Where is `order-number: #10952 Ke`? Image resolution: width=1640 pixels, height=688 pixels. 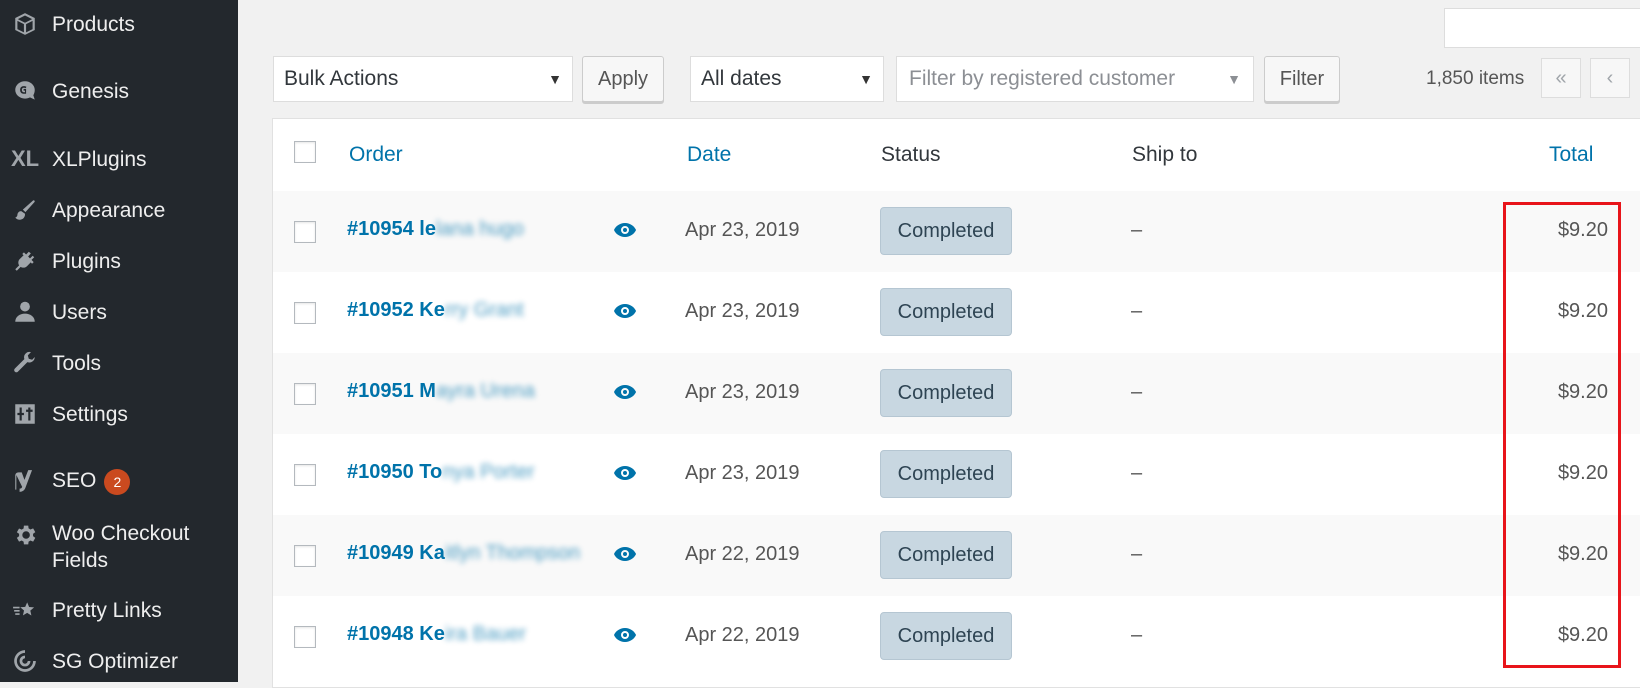
order-number: #10952 Ke is located at coordinates (396, 310).